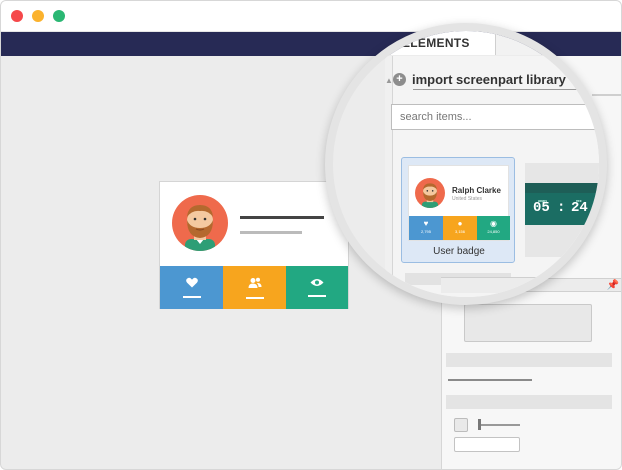 This screenshot has height=470, width=622. Describe the element at coordinates (38, 16) in the screenshot. I see `minimize-window-button` at that location.